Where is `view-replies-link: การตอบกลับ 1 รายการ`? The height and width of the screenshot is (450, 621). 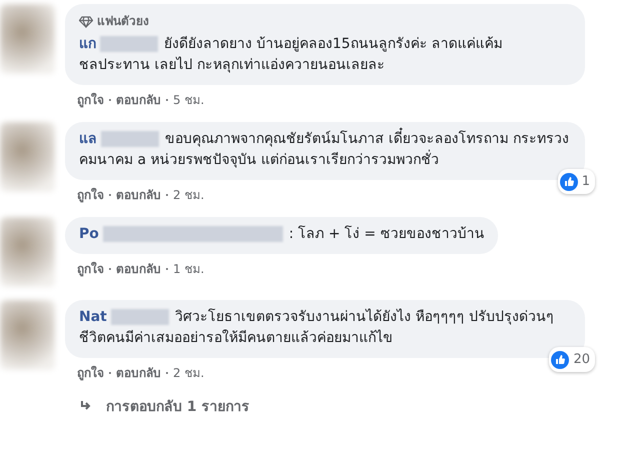
view-replies-link: การตอบกลับ 1 รายการ is located at coordinates (178, 406).